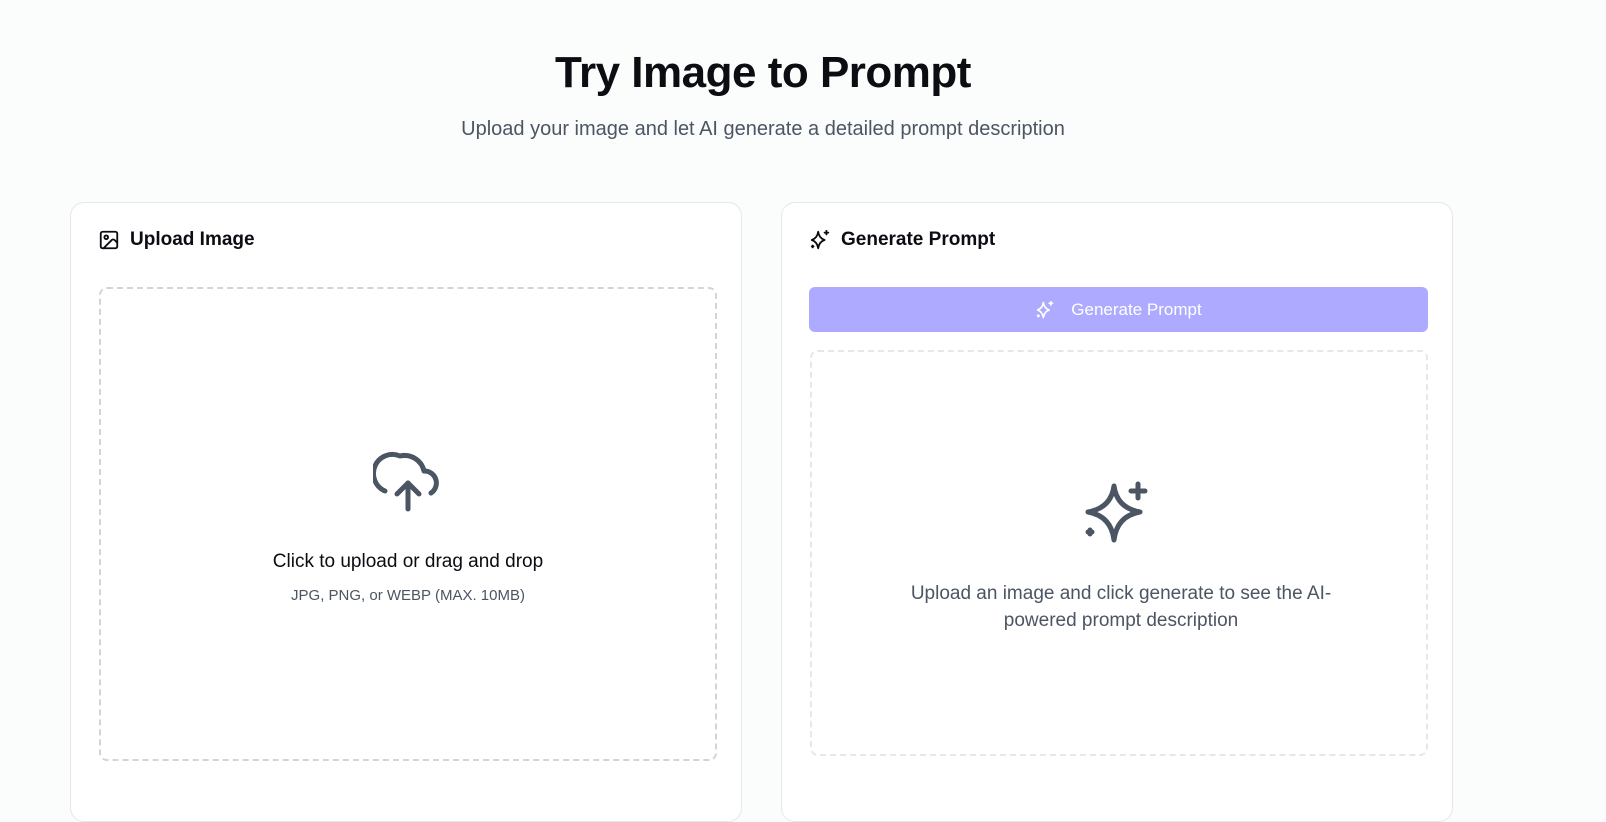 This screenshot has height=822, width=1606. I want to click on upload-card-header: Upload Image, so click(176, 240).